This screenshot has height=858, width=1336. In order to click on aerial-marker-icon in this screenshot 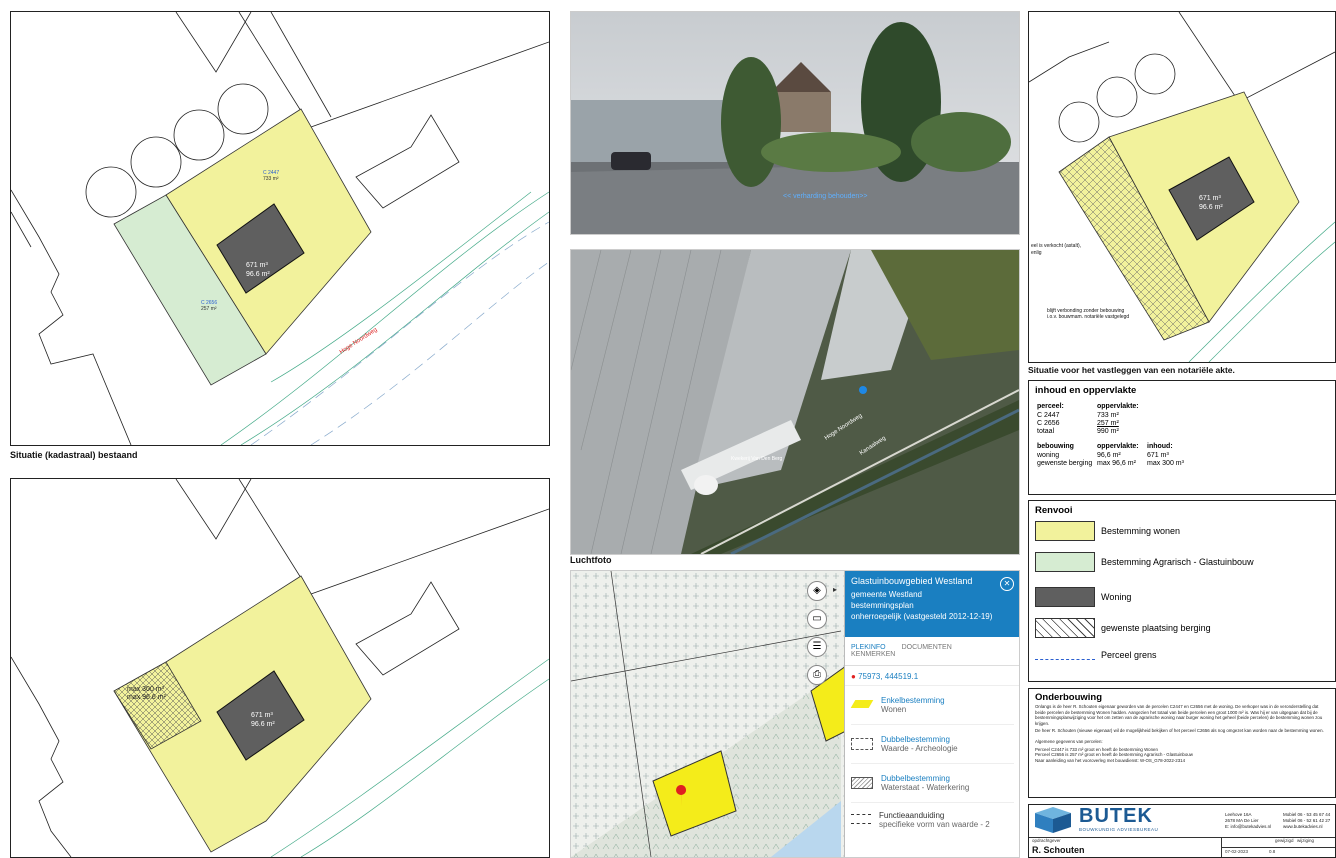, I will do `click(863, 390)`.